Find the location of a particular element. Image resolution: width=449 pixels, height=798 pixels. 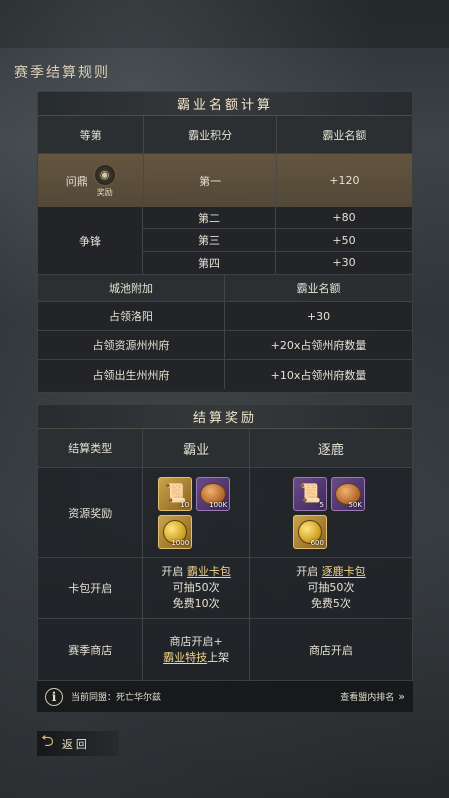

zhulu-pack-draws: 可抽50次 is located at coordinates (331, 587).